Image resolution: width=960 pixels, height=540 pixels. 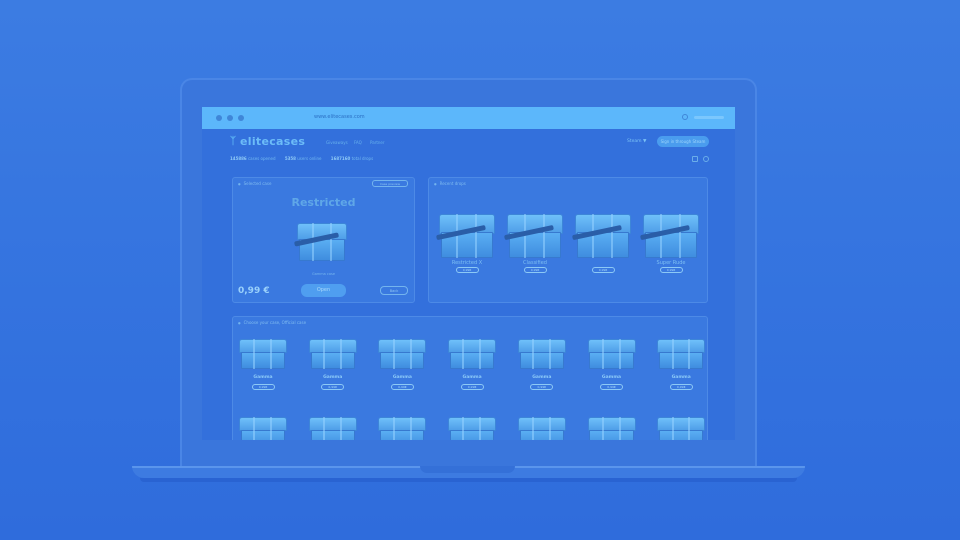 What do you see at coordinates (709, 117) in the screenshot?
I see `toolbar-search-field` at bounding box center [709, 117].